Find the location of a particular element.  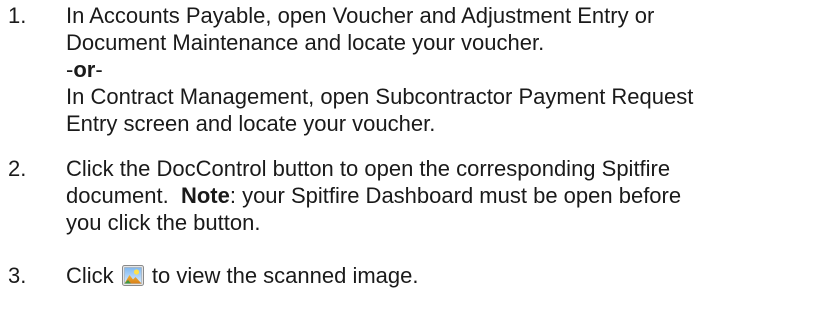

scanned-image-icon is located at coordinates (132, 275).